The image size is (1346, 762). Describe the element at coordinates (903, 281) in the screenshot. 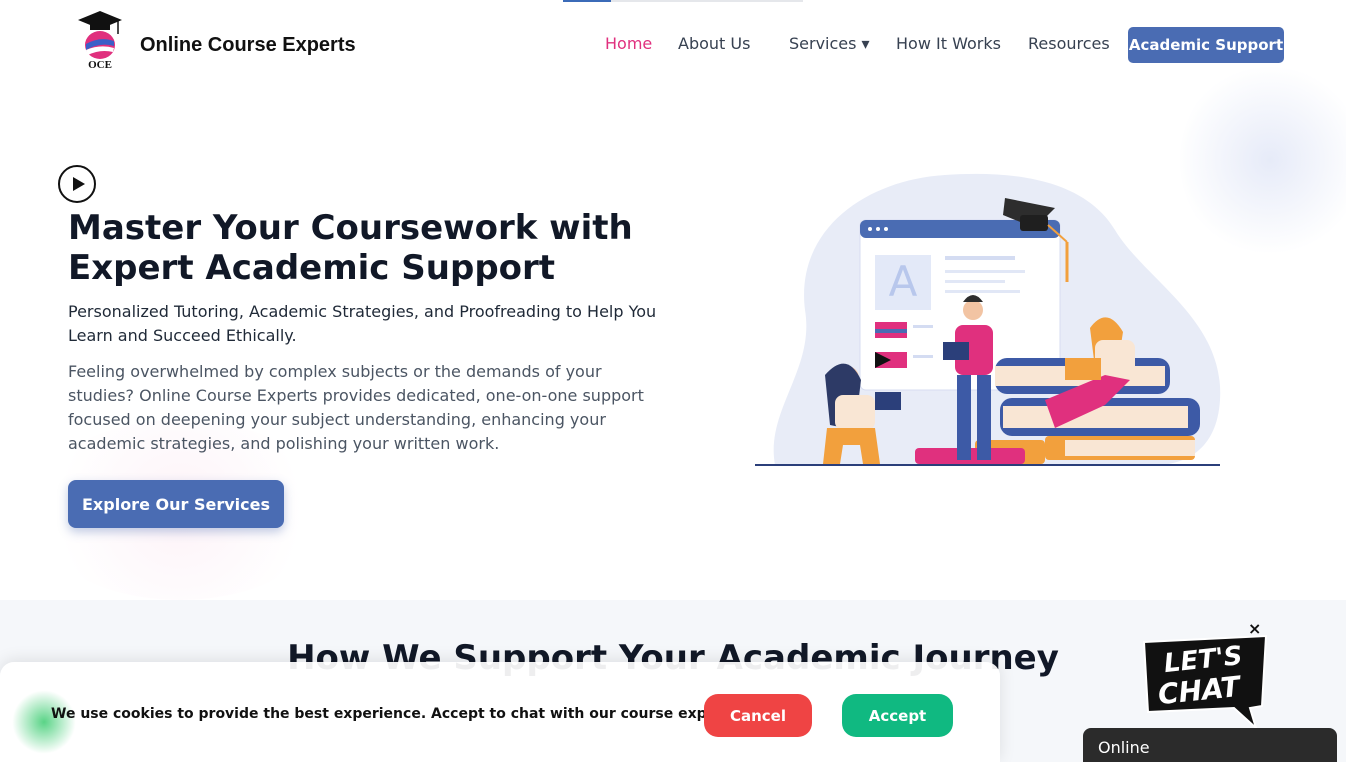

I see `svg-text: A` at that location.